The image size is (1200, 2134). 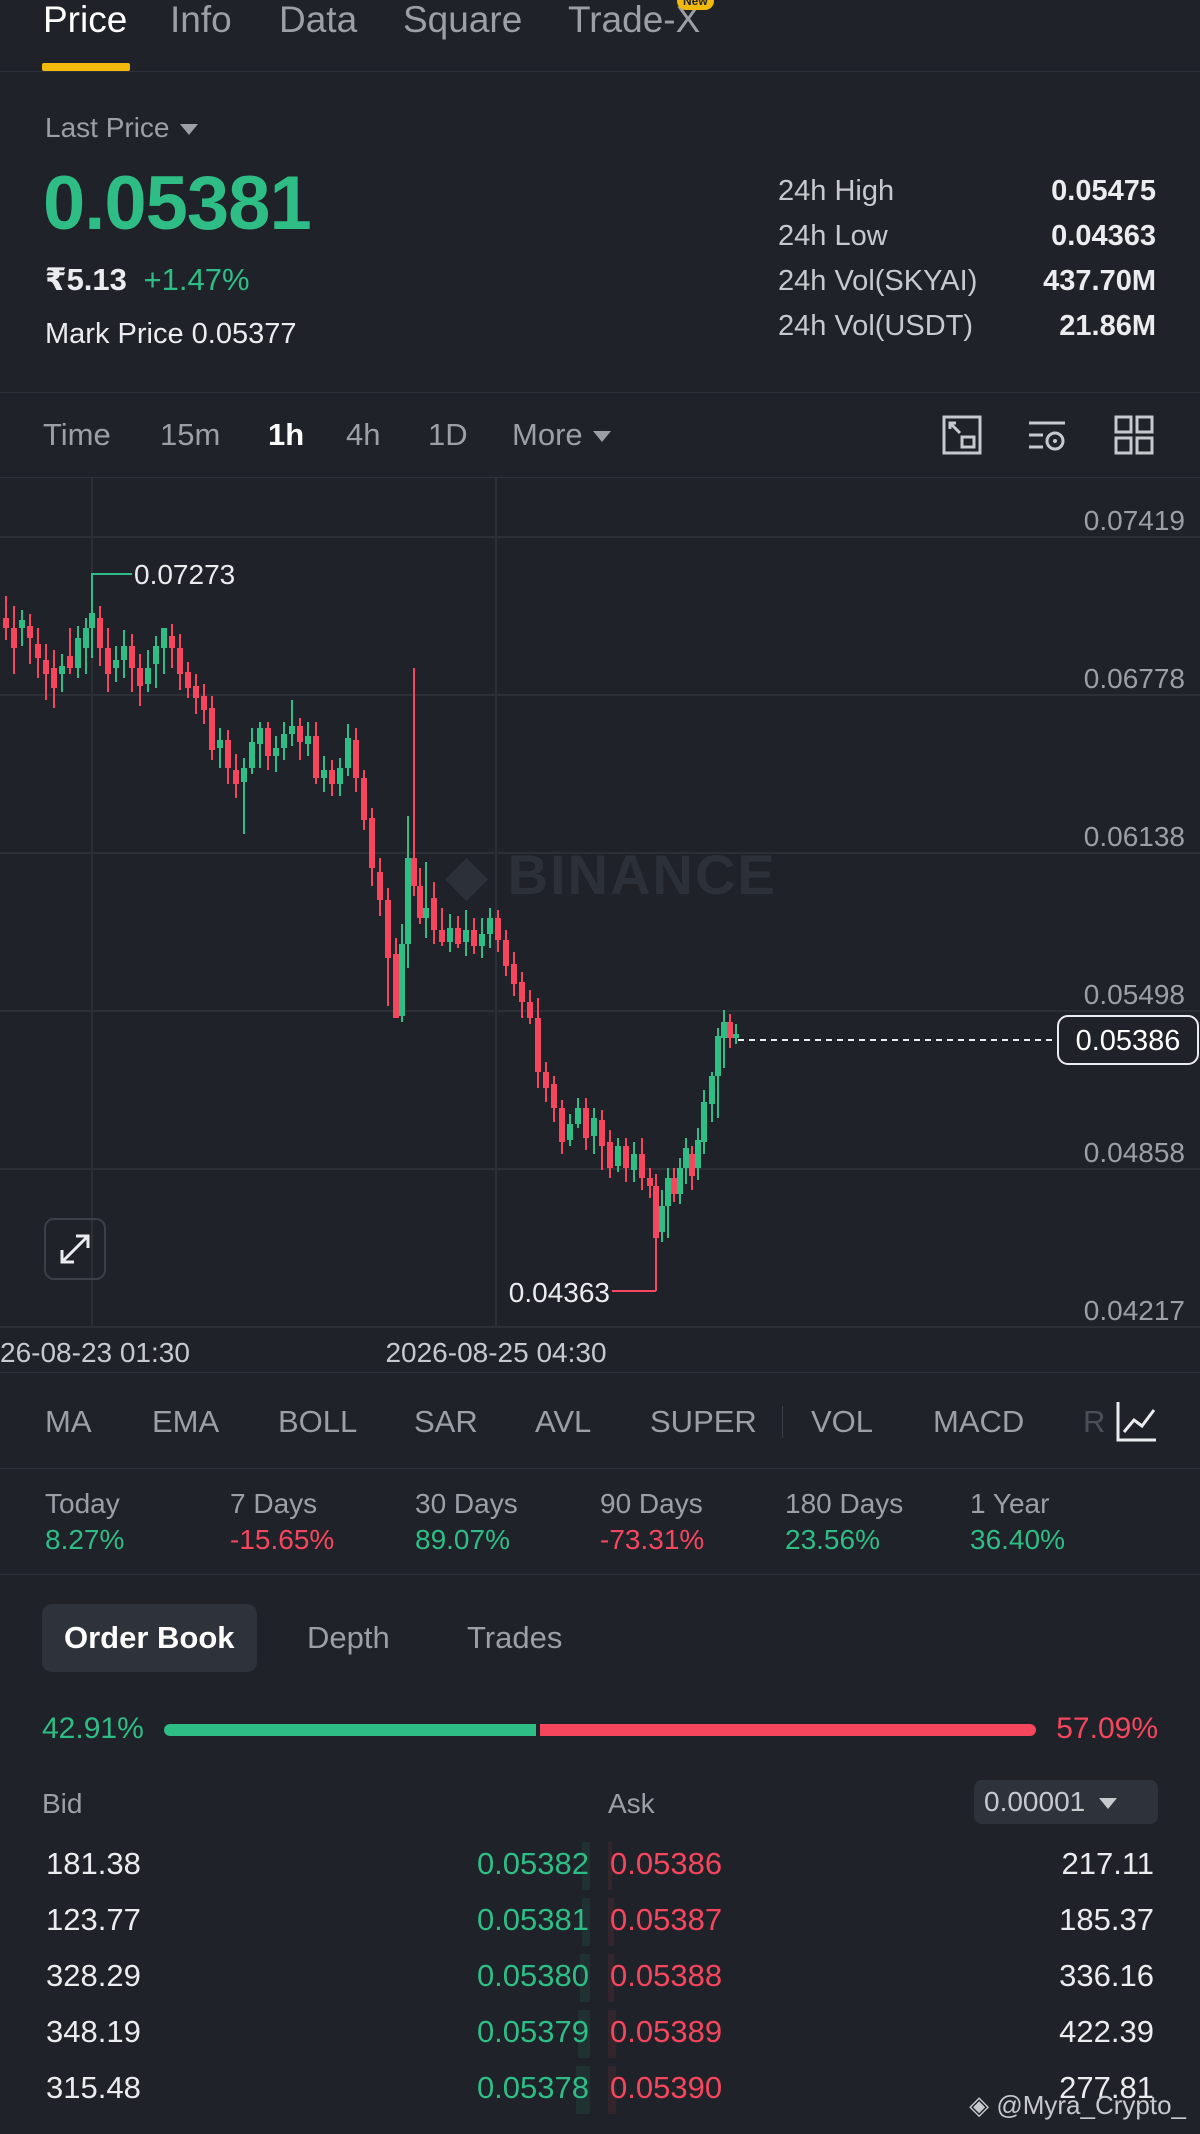 I want to click on binance-logo-icon: ◈, so click(x=983, y=2105).